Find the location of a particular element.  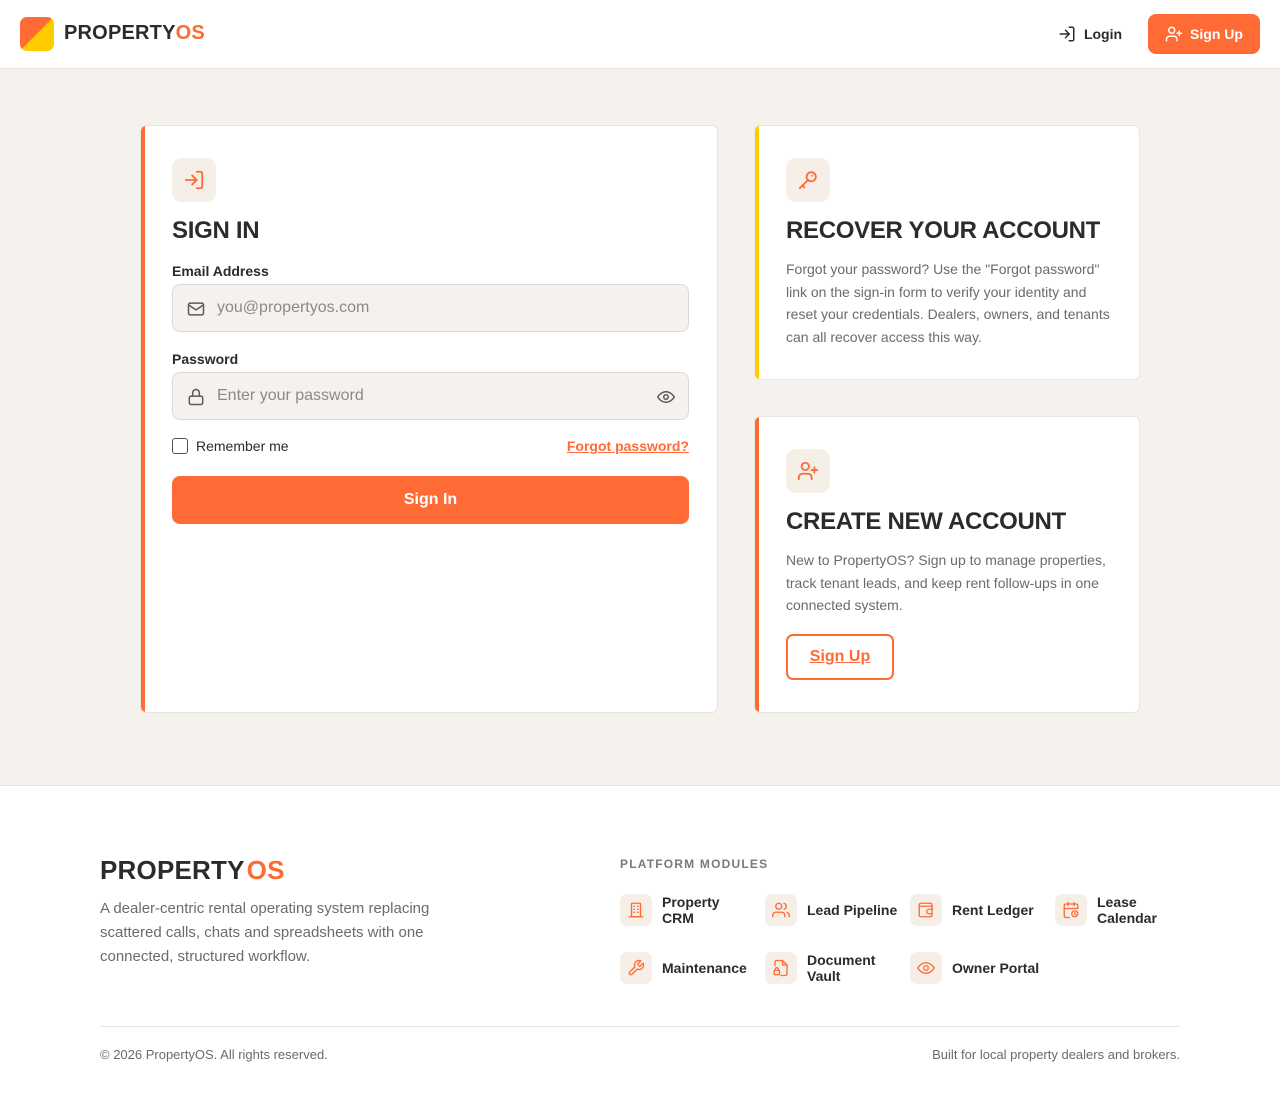

password-field: Enter your password is located at coordinates (430, 396).